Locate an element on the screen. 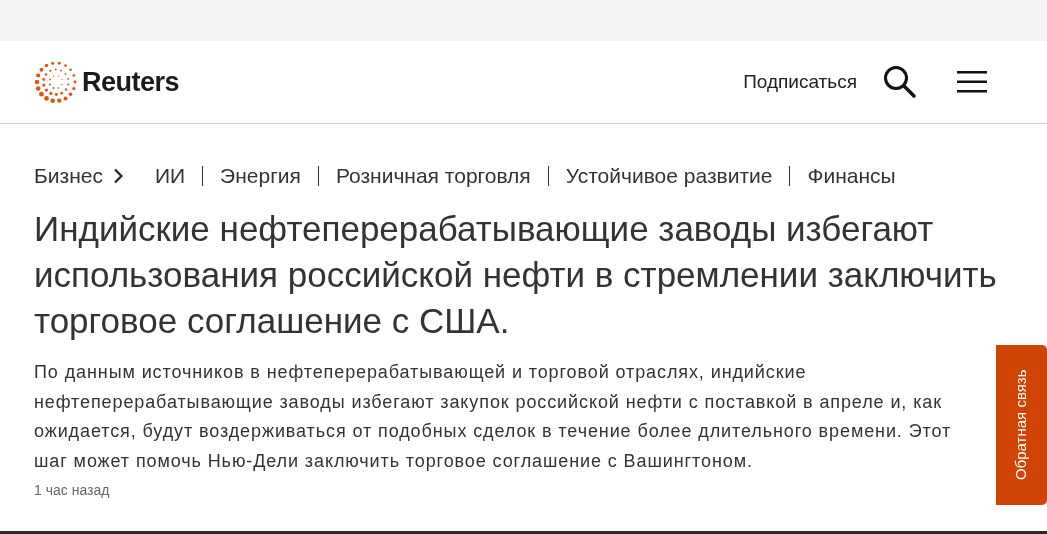 The height and width of the screenshot is (534, 1047). category-link: ИИ is located at coordinates (170, 176).